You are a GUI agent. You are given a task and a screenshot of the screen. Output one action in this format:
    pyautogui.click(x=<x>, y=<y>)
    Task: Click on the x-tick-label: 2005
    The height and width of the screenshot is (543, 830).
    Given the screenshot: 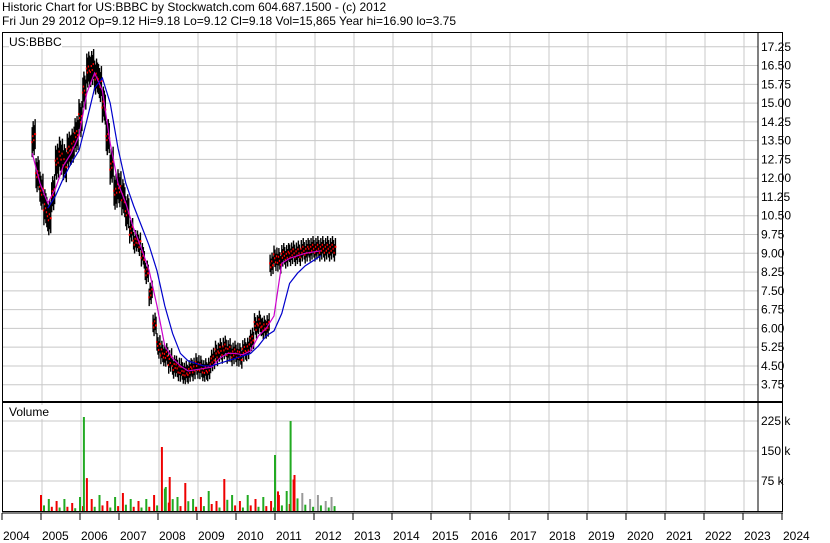 What is the action you would take?
    pyautogui.click(x=55, y=536)
    